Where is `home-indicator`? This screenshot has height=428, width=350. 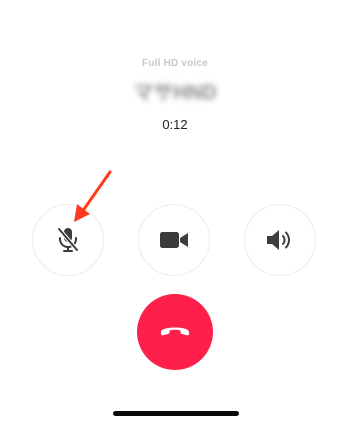
home-indicator is located at coordinates (176, 413).